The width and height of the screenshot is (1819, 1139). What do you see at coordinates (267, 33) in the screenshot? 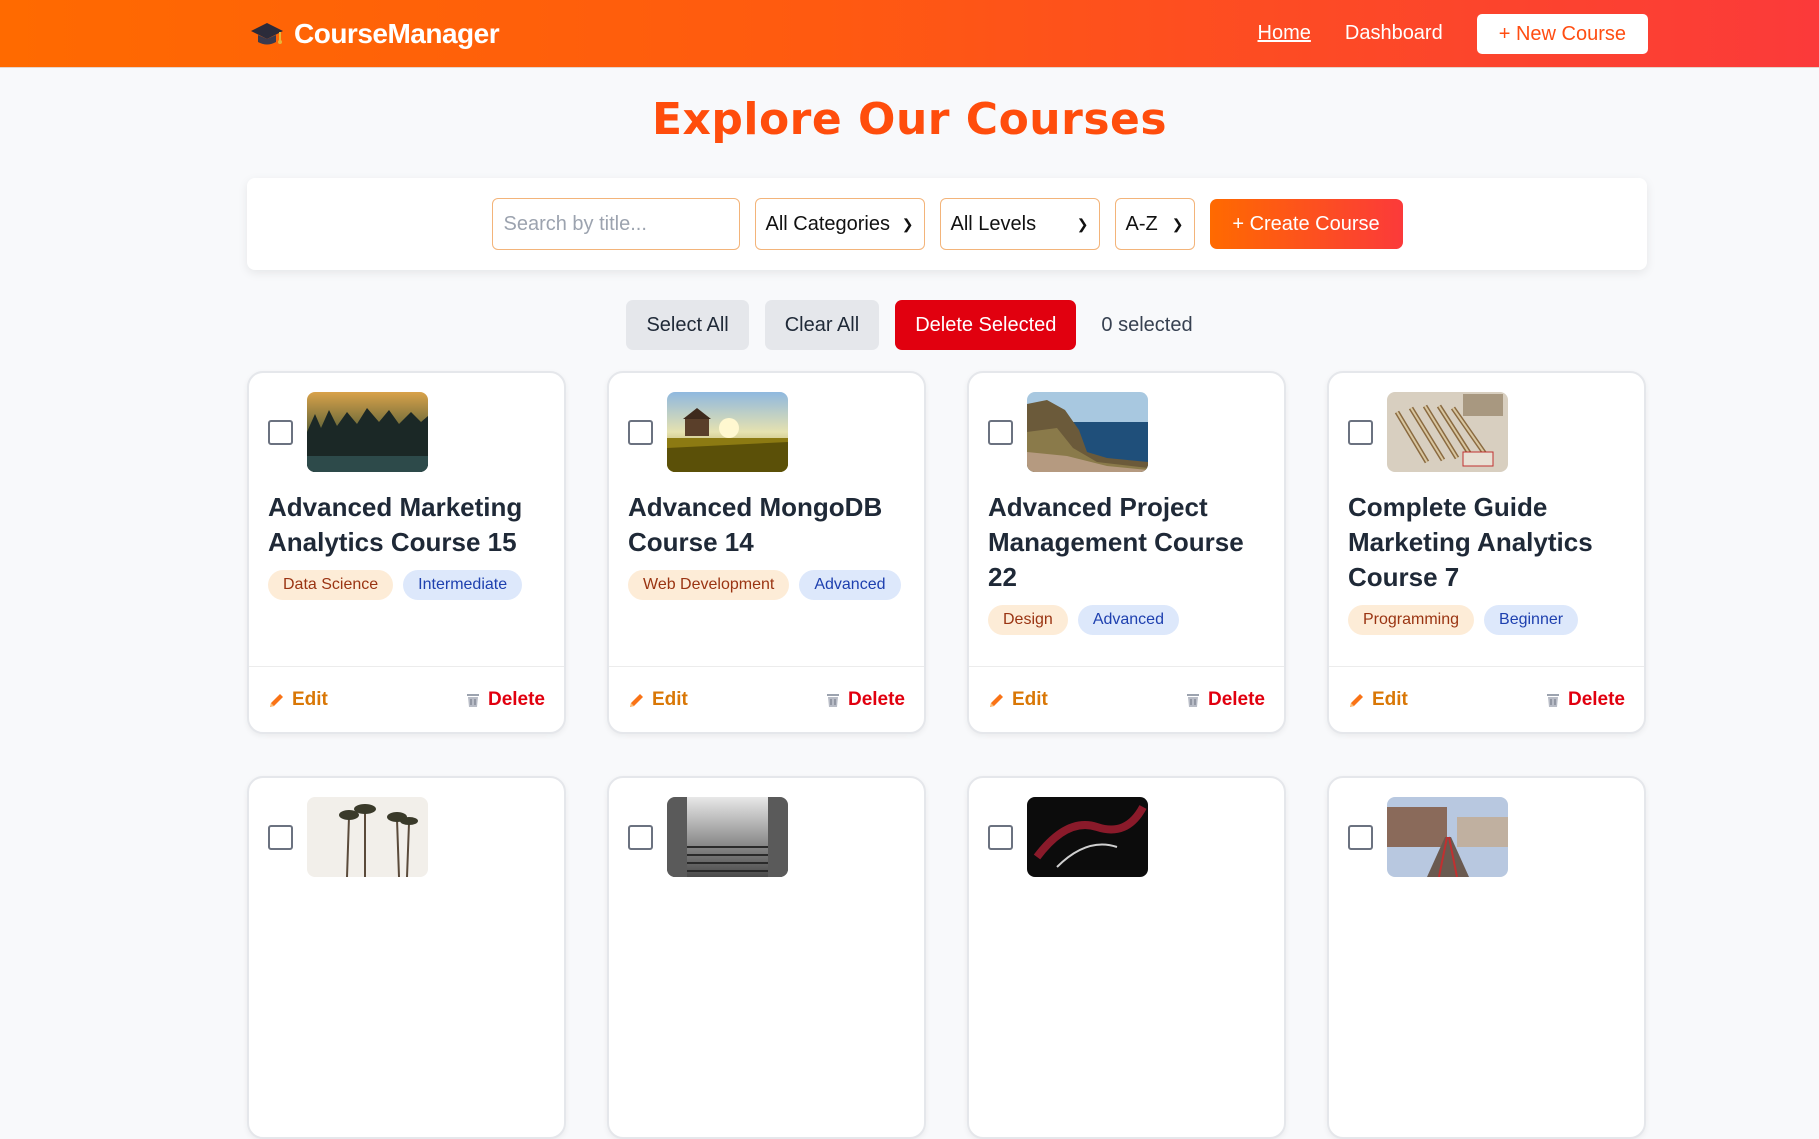
I see `graduation-cap-icon` at bounding box center [267, 33].